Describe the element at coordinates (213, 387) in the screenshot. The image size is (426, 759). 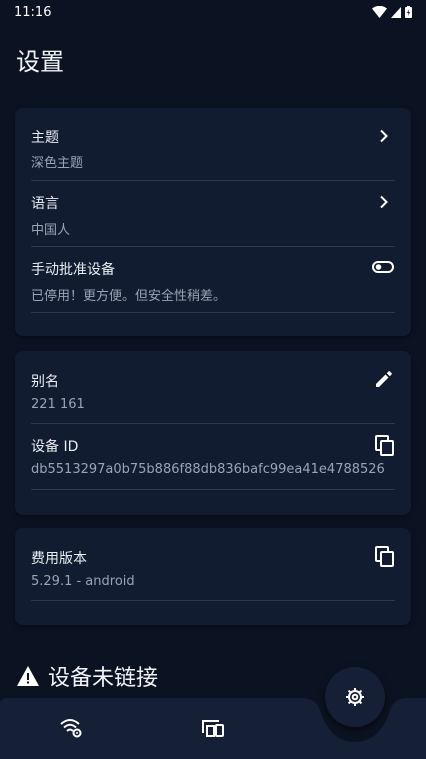
I see `setting-row-alias: 别名 221 161` at that location.